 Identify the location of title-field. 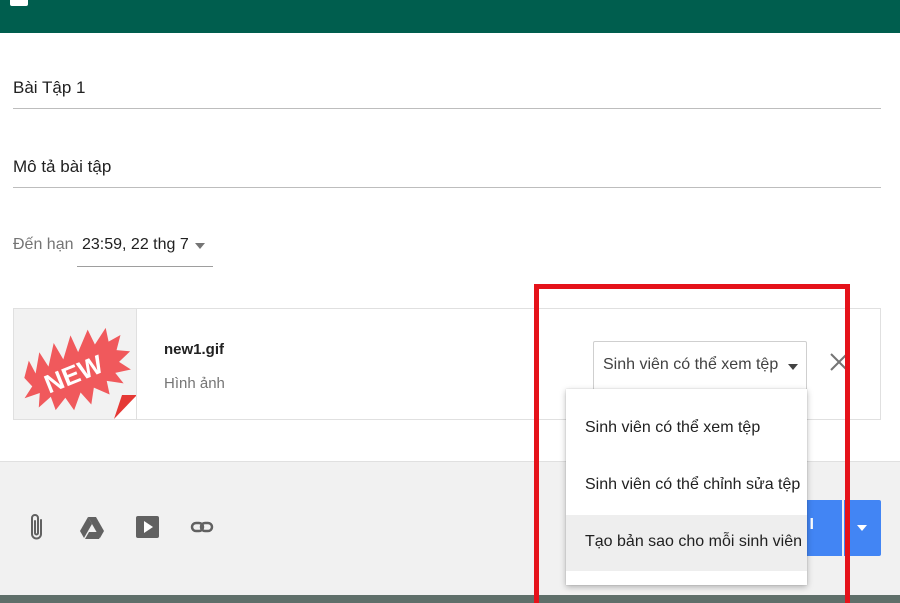
(447, 92).